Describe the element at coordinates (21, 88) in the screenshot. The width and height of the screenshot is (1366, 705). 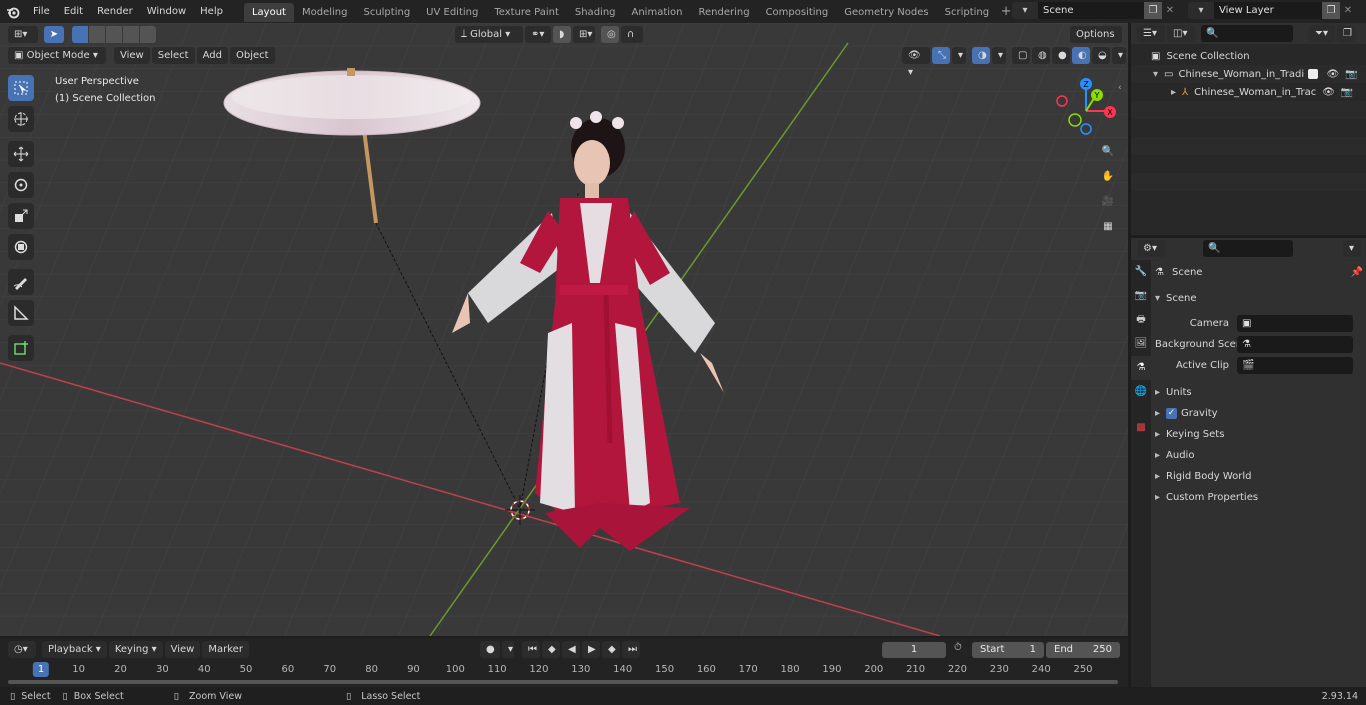
I see `tool-select-box-icon` at that location.